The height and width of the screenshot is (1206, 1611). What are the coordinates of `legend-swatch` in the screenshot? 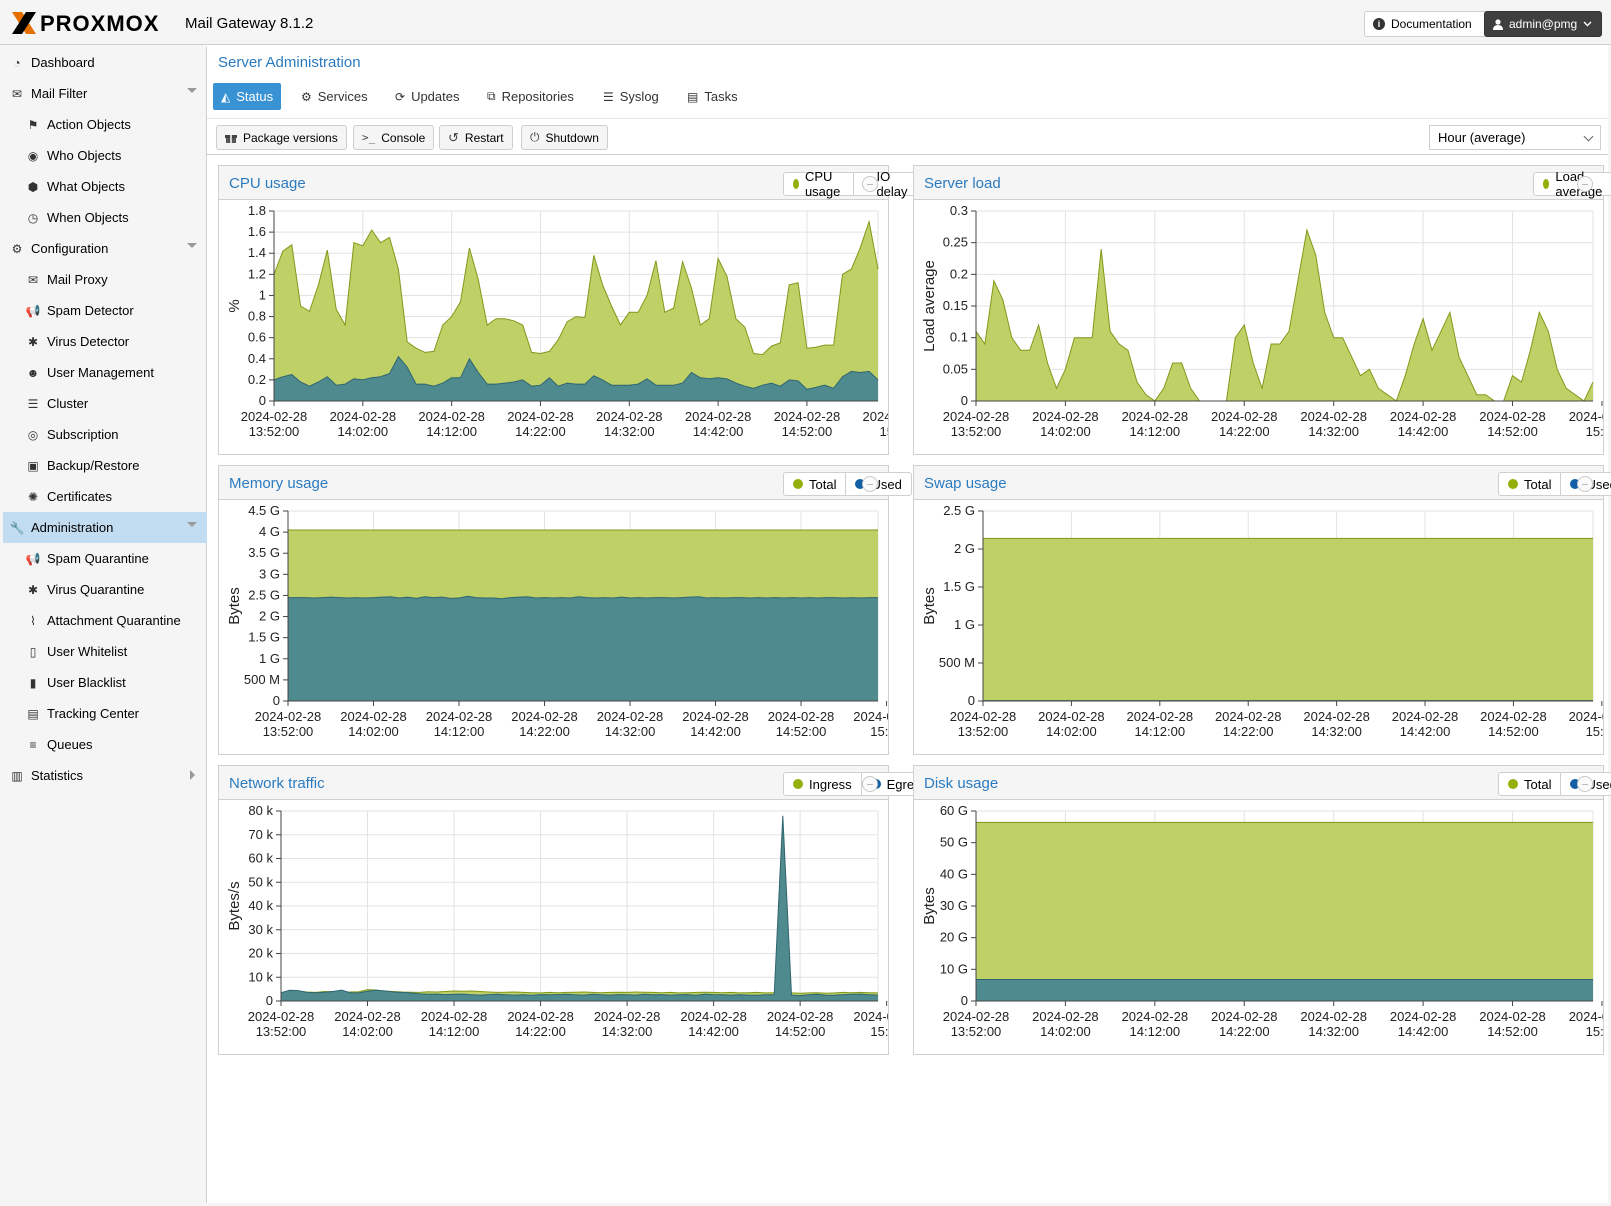 It's located at (1513, 784).